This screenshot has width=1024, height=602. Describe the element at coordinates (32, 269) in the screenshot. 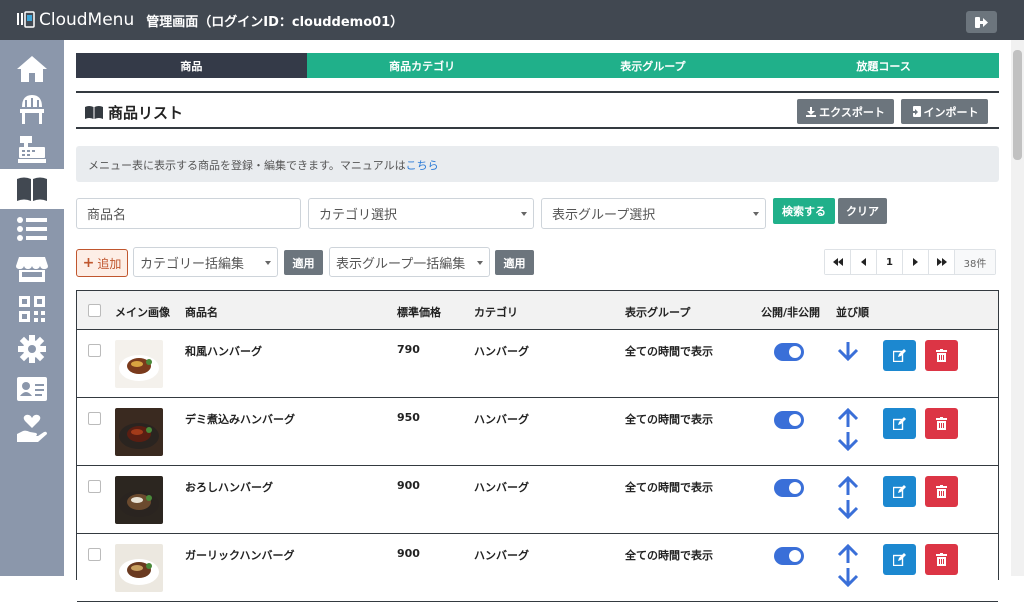

I see `sidebar-item-store` at that location.